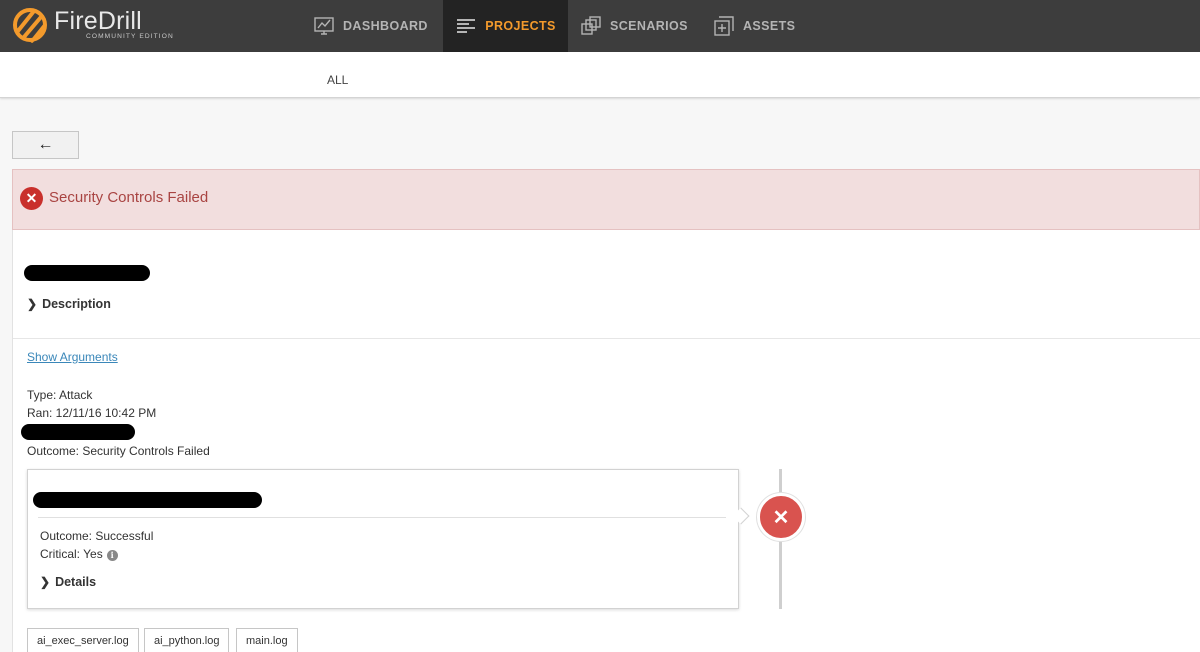 The height and width of the screenshot is (652, 1200). Describe the element at coordinates (76, 304) in the screenshot. I see `description-label: Description` at that location.